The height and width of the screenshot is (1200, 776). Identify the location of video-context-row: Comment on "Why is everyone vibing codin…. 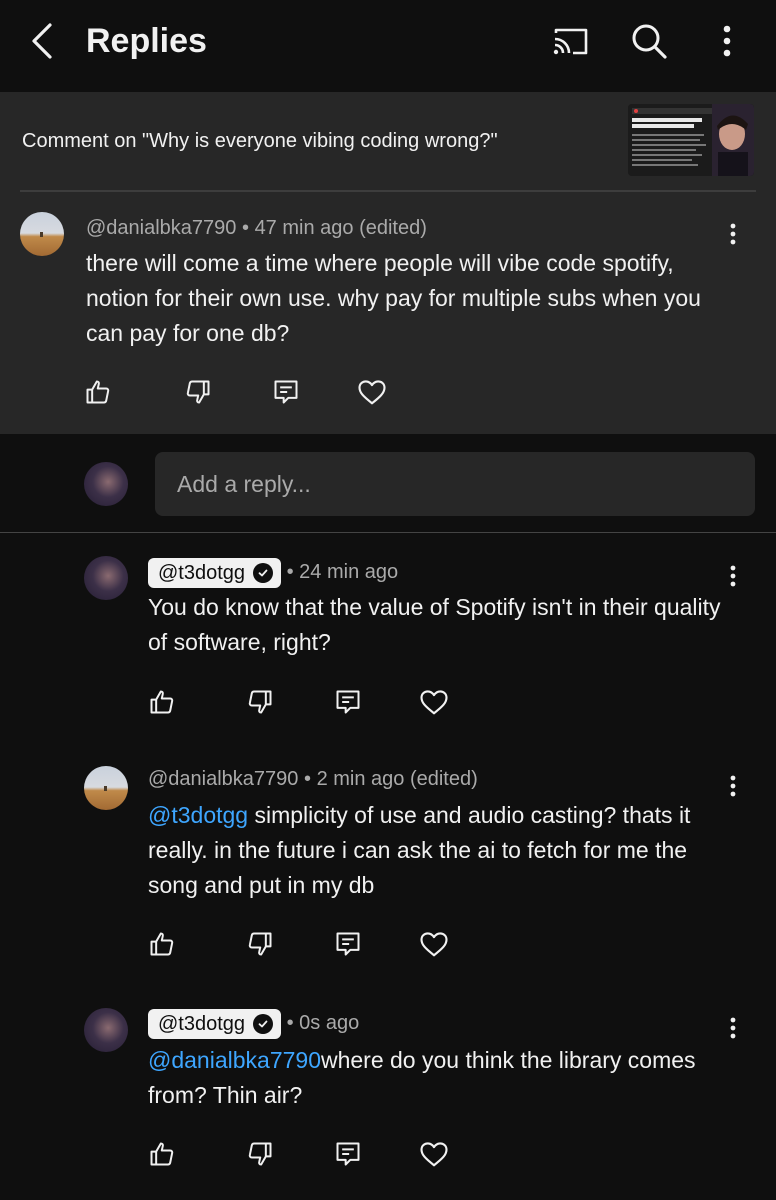
(388, 141).